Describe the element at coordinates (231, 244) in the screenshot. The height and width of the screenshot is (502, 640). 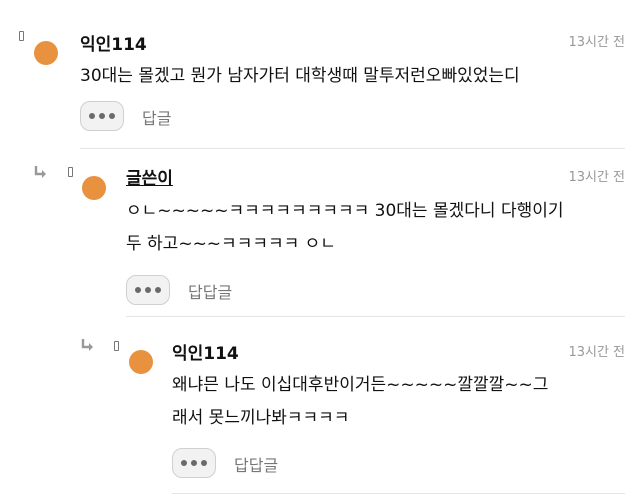
I see `comment-line: 두 하고~~~ㅋㅋㅋㅋㅋ ㅇㄴ` at that location.